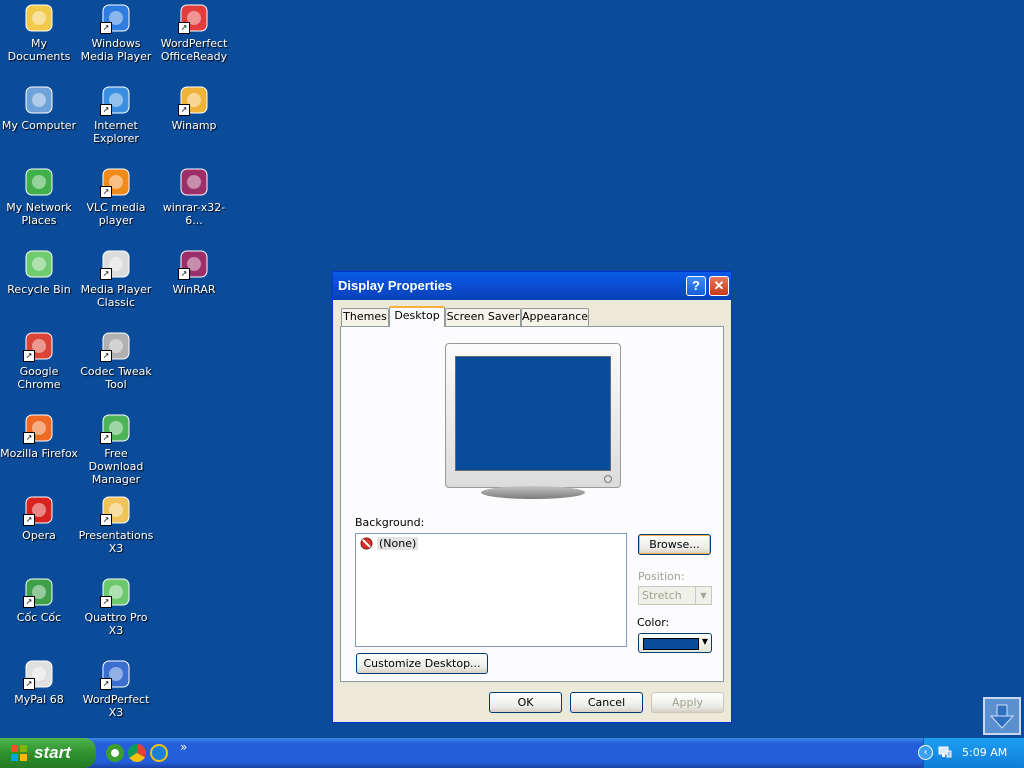 The image size is (1024, 768). What do you see at coordinates (116, 624) in the screenshot?
I see `desktop-icon-label: Quattro Pro X3` at bounding box center [116, 624].